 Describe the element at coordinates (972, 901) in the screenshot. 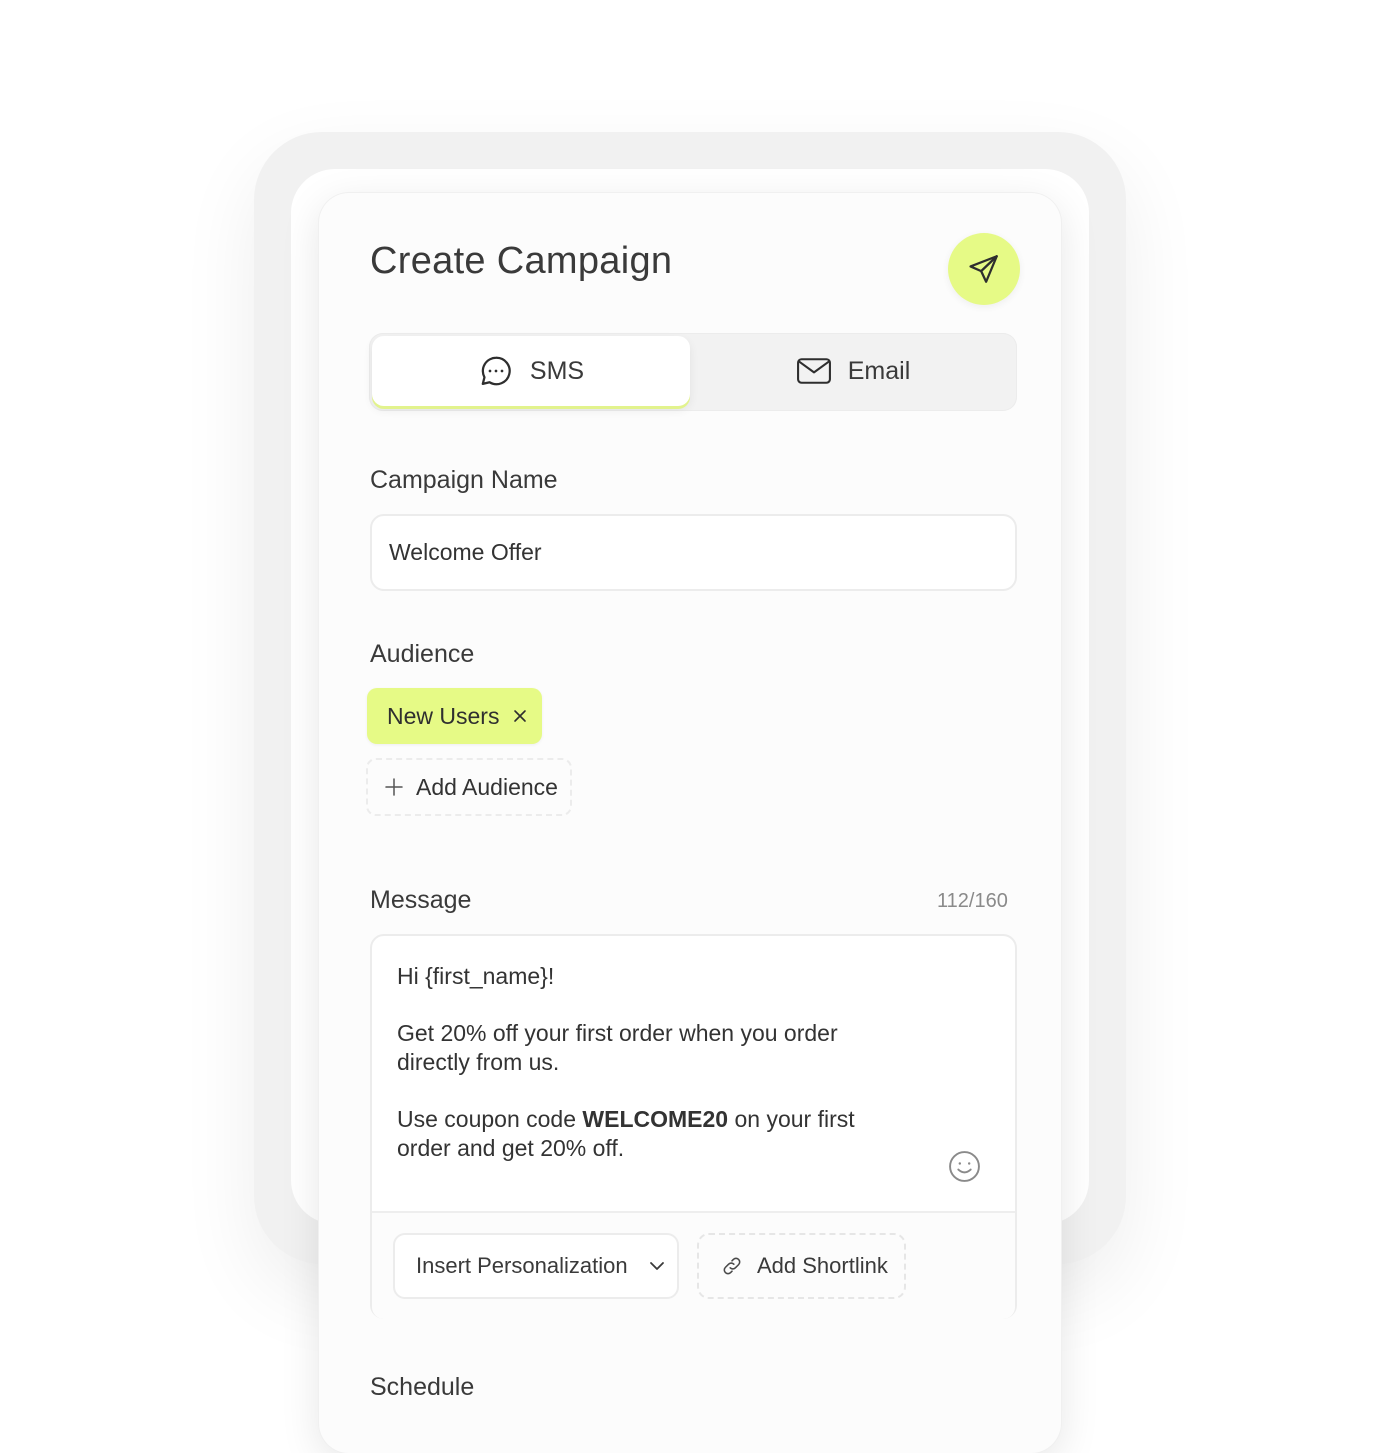

I see `character-counter: 112/160` at that location.